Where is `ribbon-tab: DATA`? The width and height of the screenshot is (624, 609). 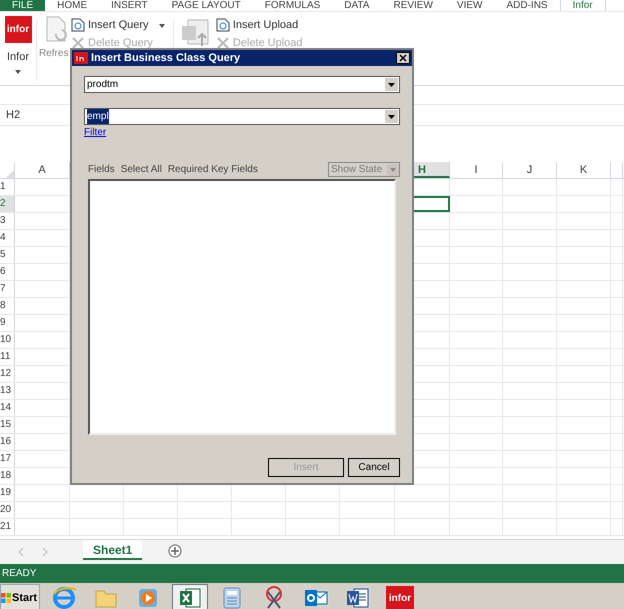 ribbon-tab: DATA is located at coordinates (357, 5).